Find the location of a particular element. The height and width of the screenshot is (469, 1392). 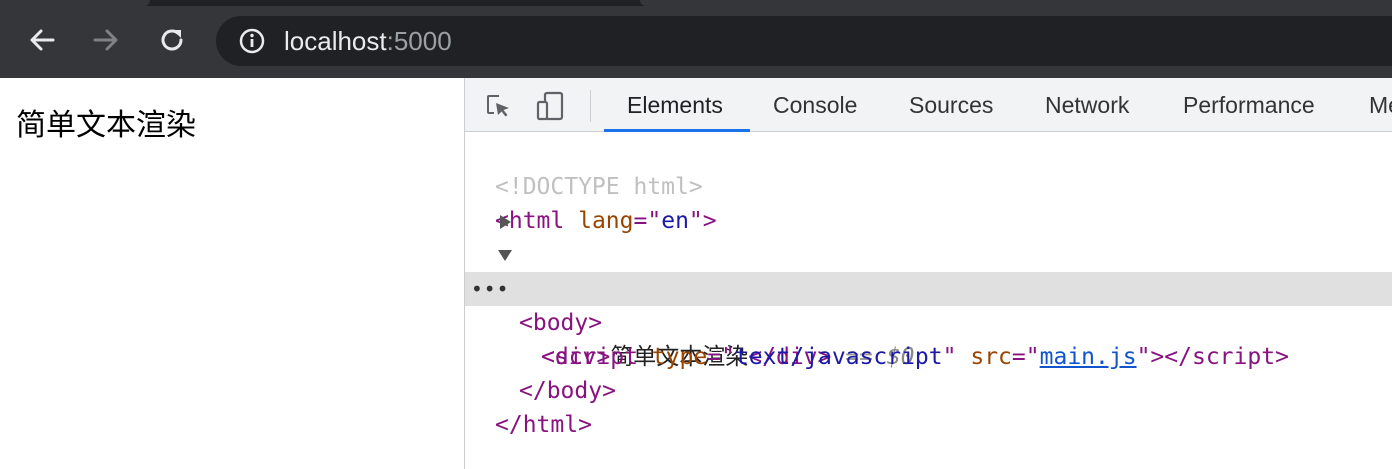

back-button is located at coordinates (42, 40).